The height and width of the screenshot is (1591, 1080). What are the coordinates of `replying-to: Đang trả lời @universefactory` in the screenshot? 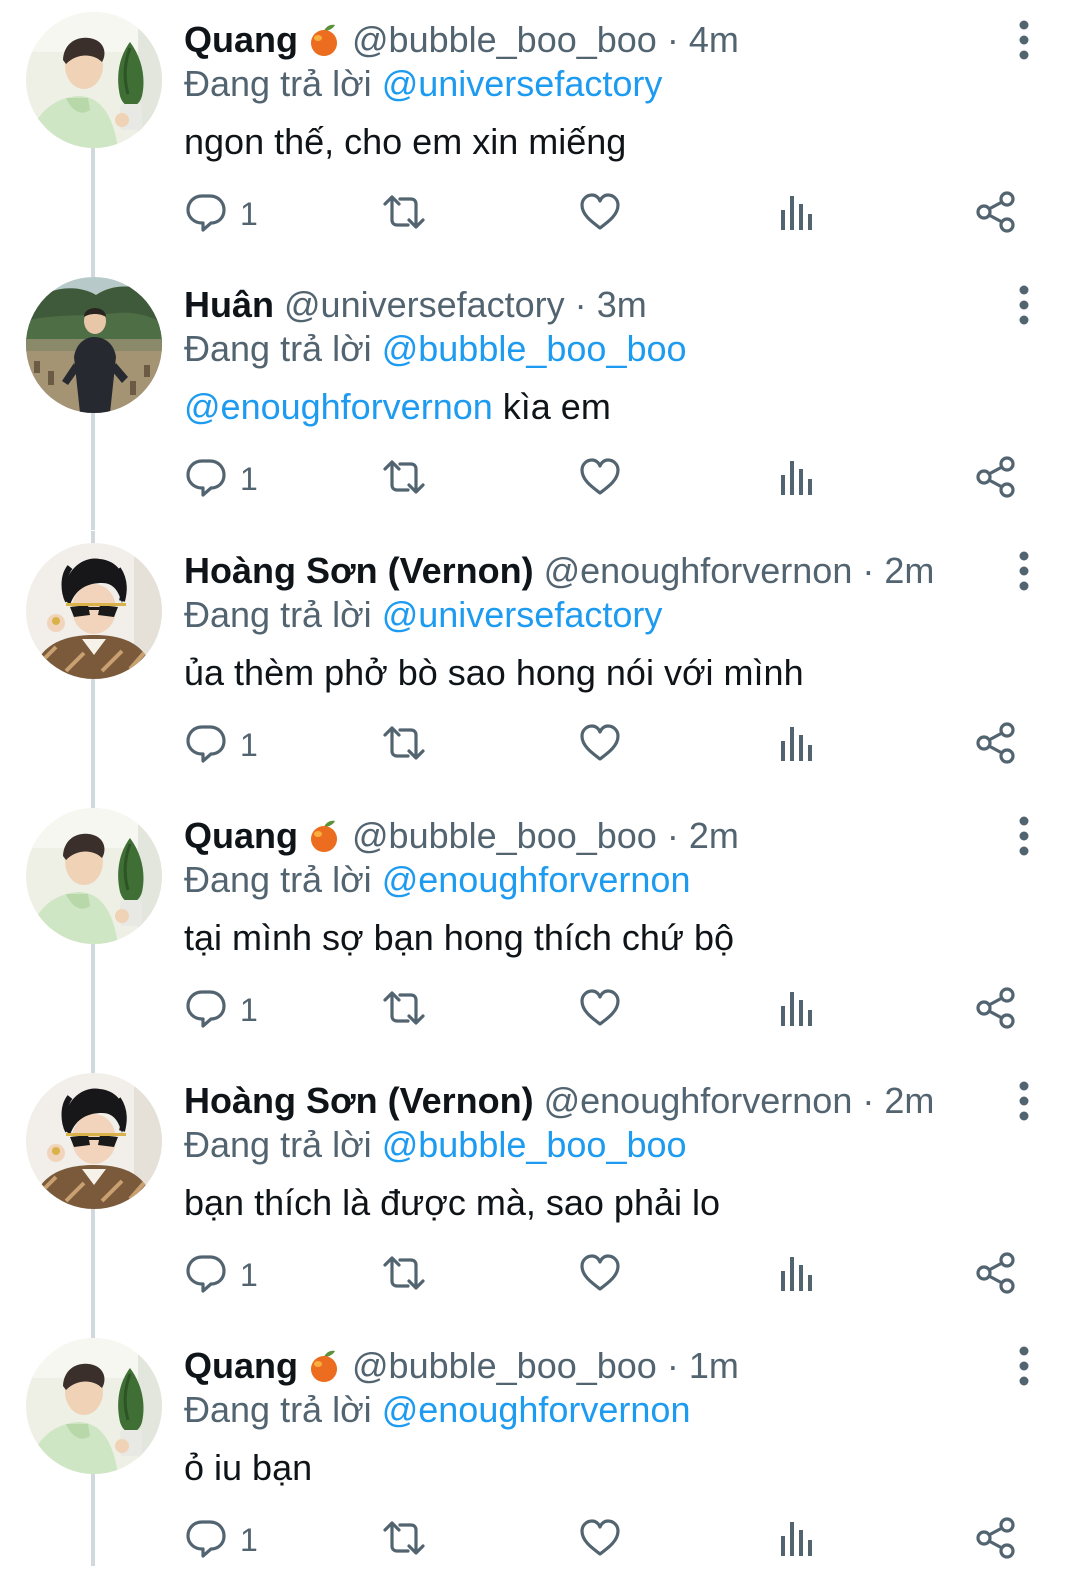 It's located at (423, 84).